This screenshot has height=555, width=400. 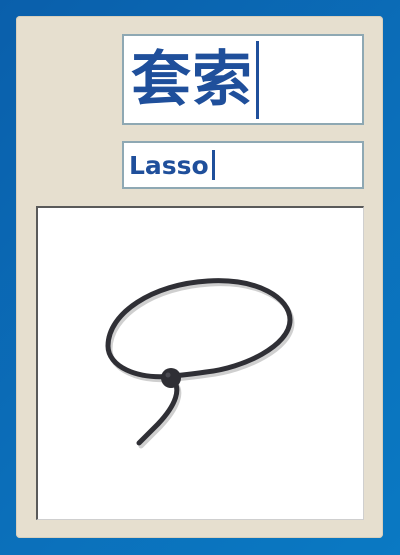 I want to click on english-word-field: Lasso, so click(x=243, y=165).